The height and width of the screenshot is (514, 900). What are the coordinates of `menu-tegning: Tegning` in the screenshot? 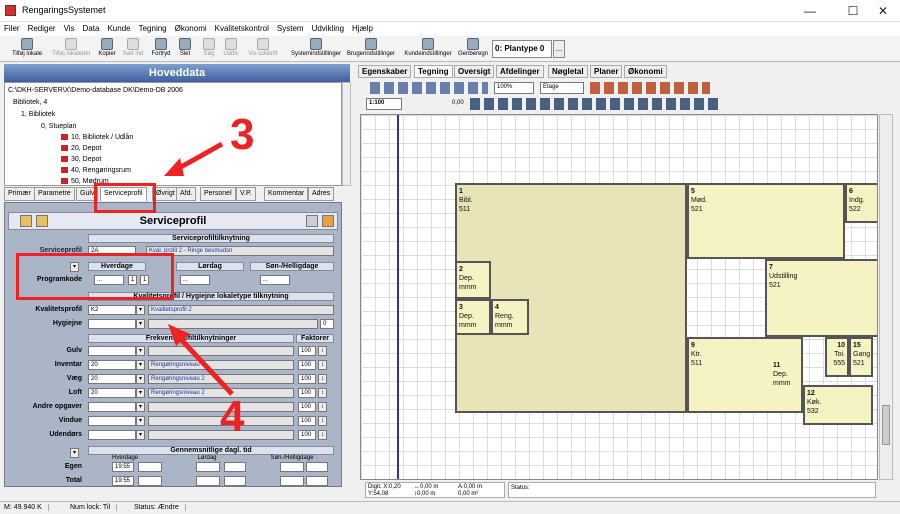 It's located at (153, 28).